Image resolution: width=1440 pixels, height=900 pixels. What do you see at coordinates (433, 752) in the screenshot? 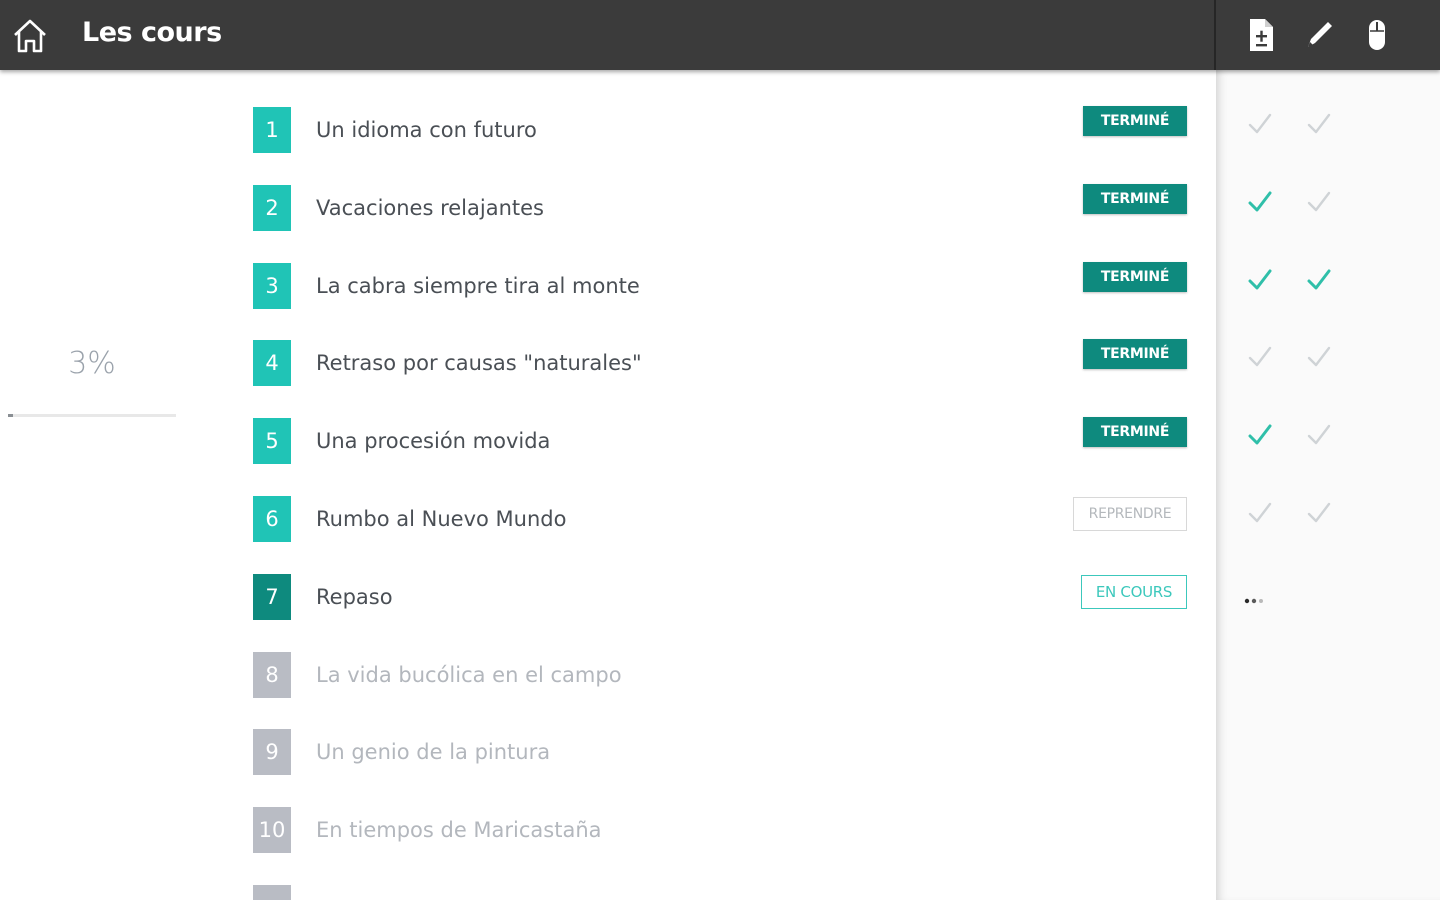
I see `lesson-title: Un genio de la pintura` at bounding box center [433, 752].